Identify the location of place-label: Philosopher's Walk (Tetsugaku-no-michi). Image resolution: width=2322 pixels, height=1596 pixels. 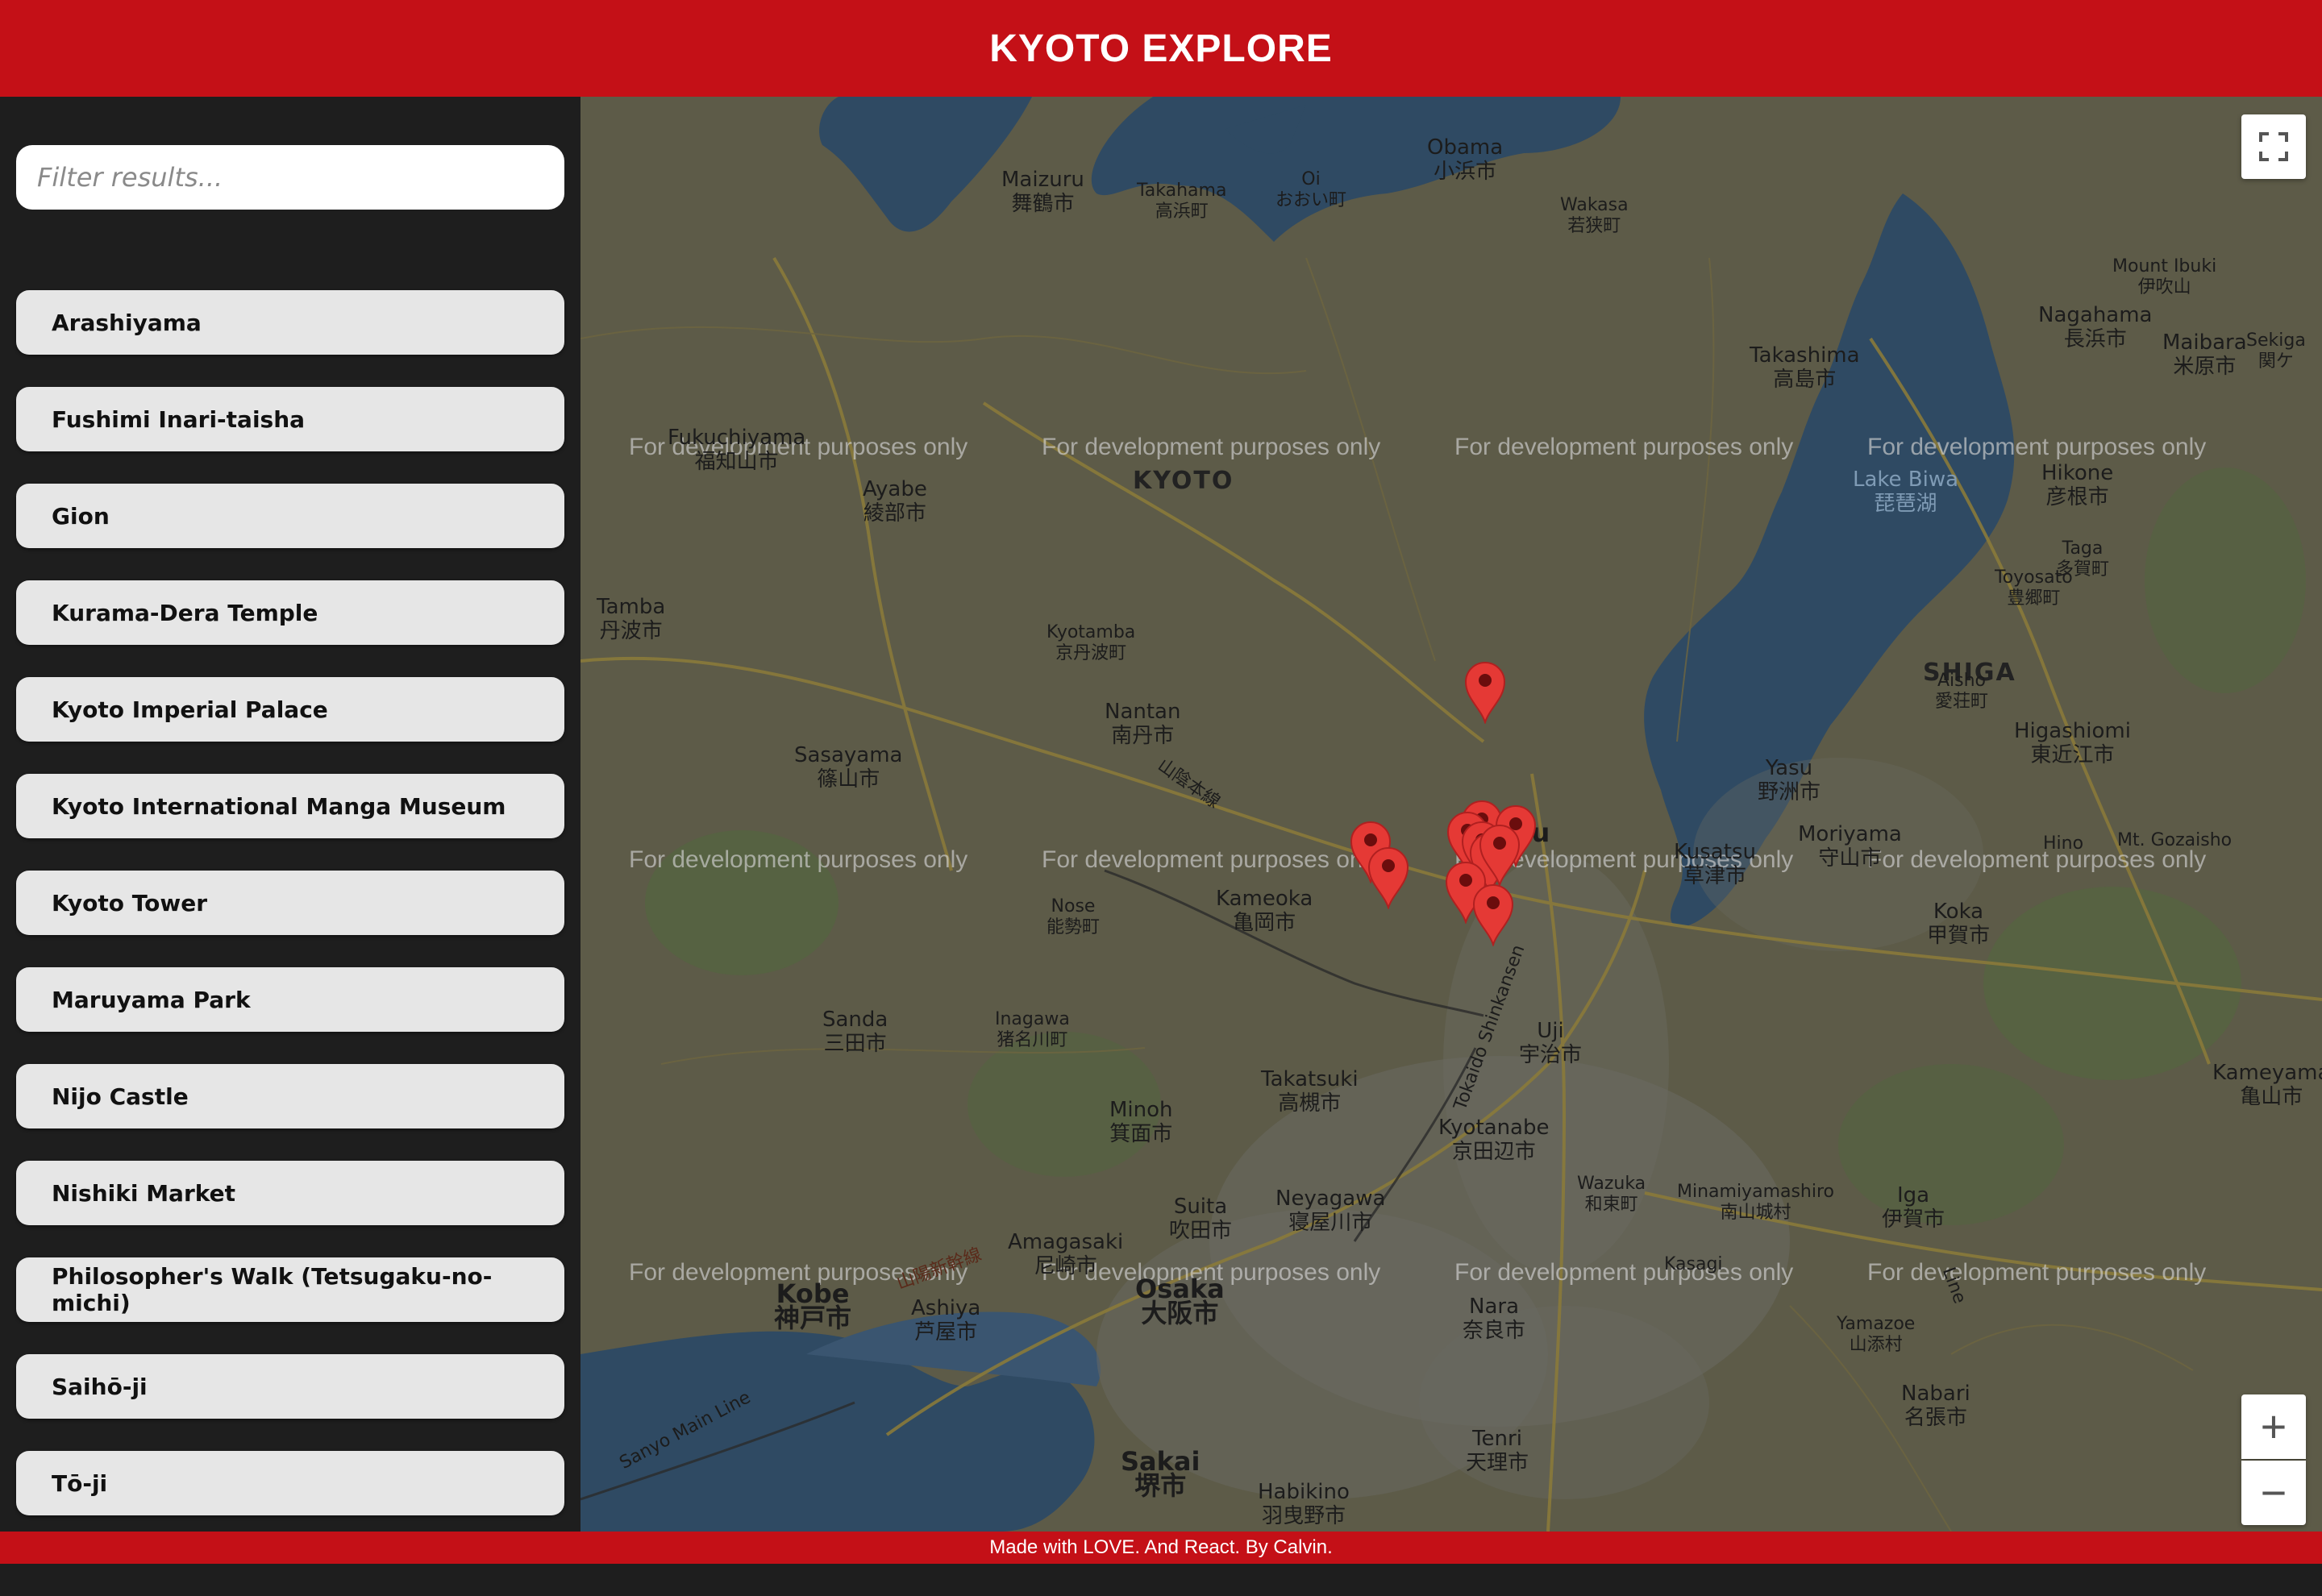
(272, 1289).